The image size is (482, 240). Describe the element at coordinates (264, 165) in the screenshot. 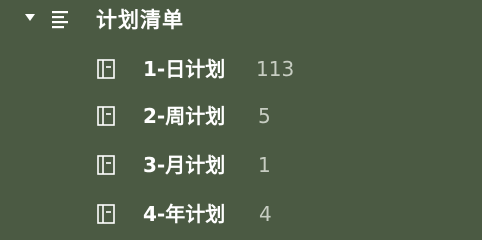

I see `list-item-count: 1` at that location.